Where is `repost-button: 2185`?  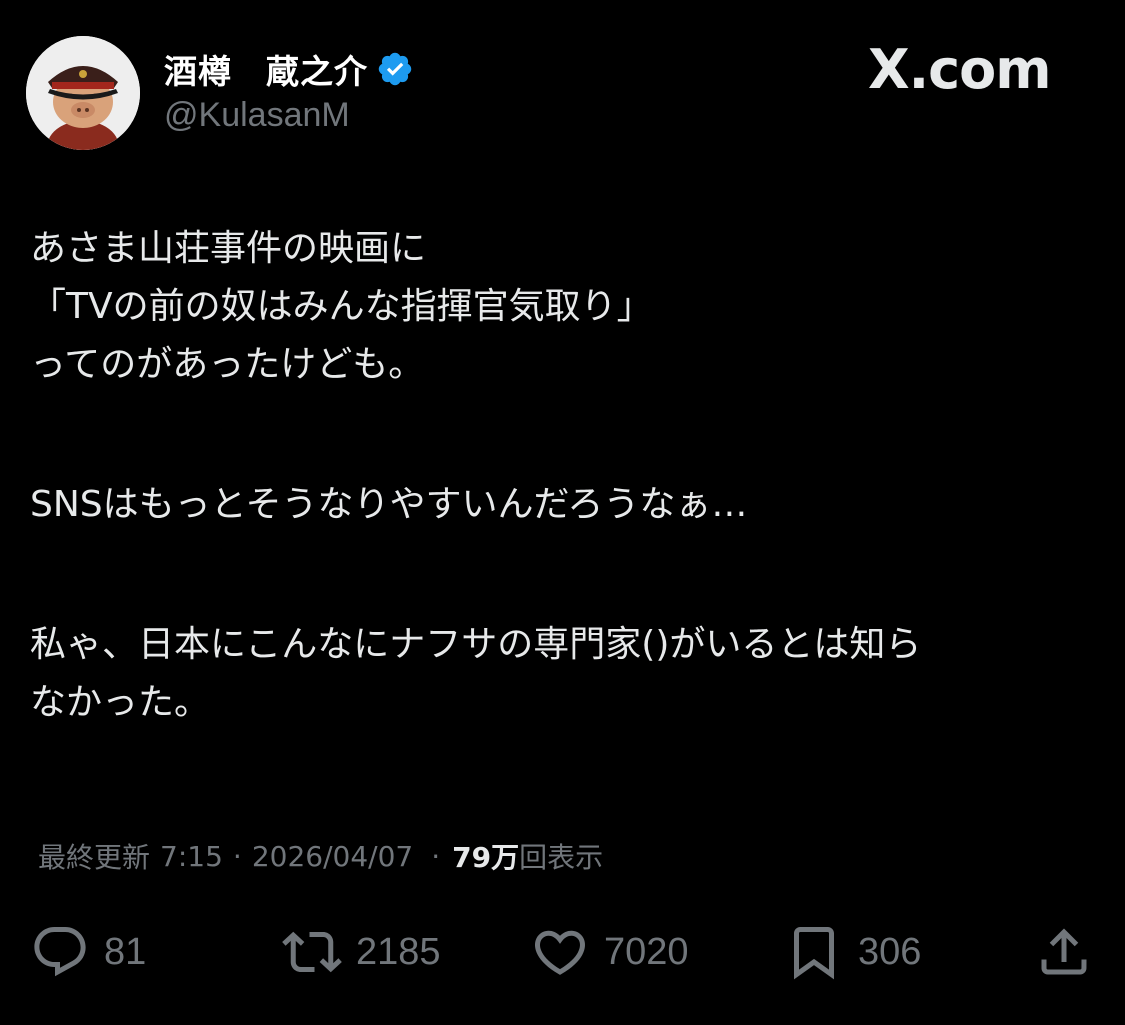
repost-button: 2185 is located at coordinates (361, 952).